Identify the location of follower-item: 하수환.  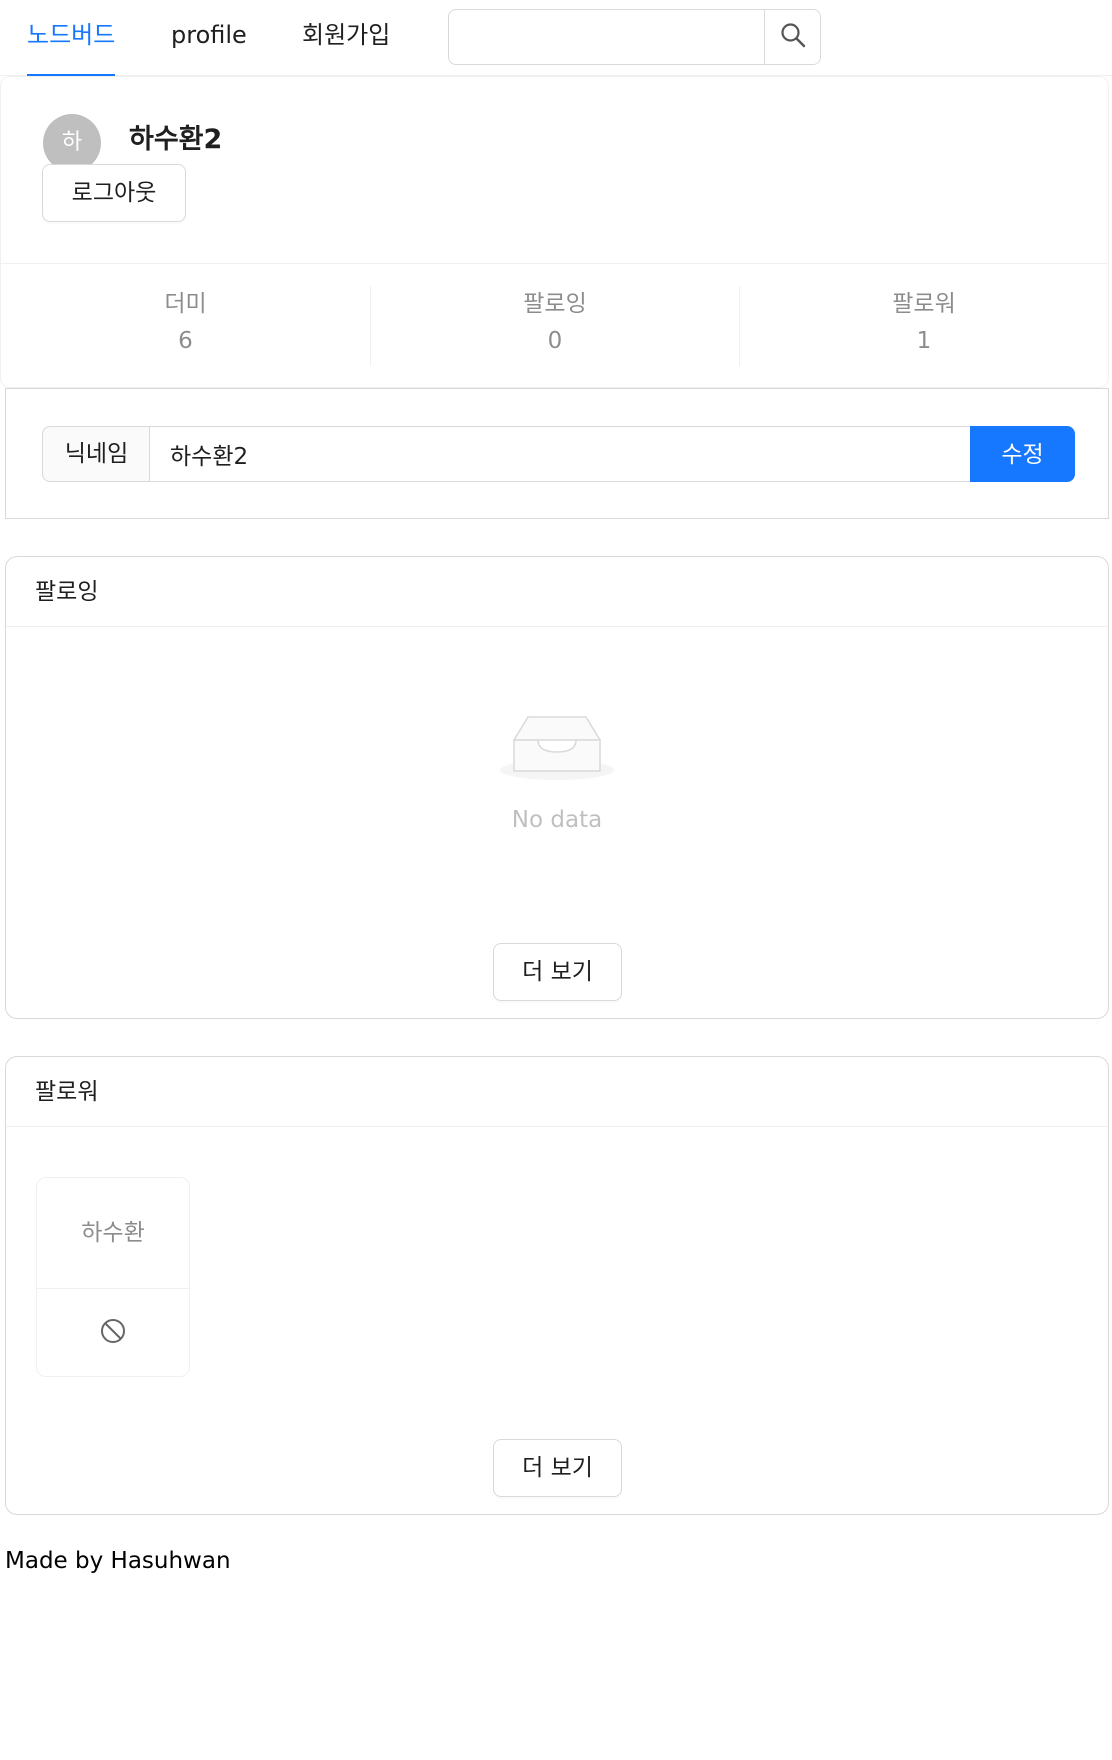
(113, 1277).